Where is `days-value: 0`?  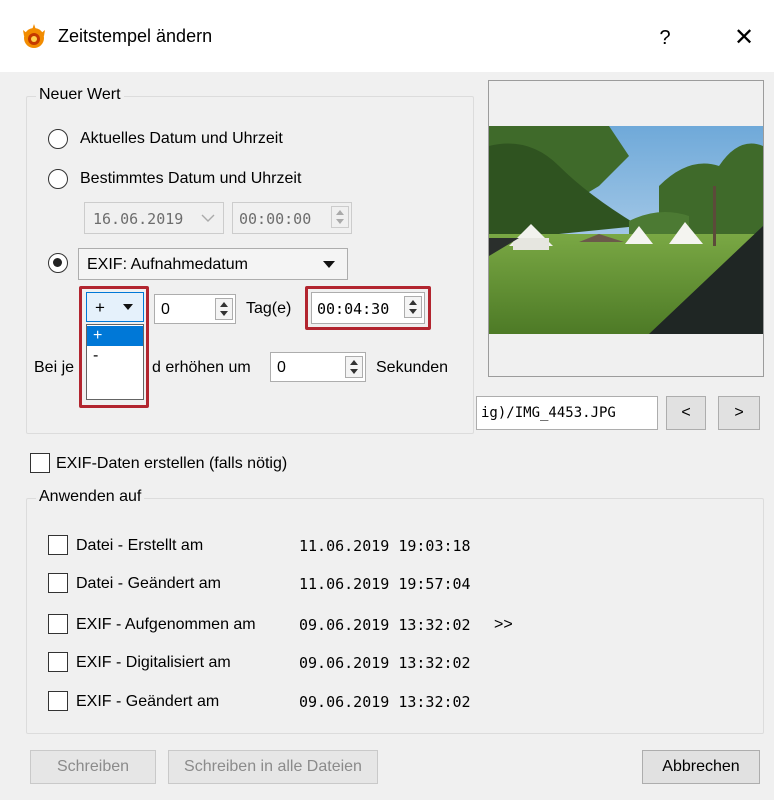
days-value: 0 is located at coordinates (165, 309).